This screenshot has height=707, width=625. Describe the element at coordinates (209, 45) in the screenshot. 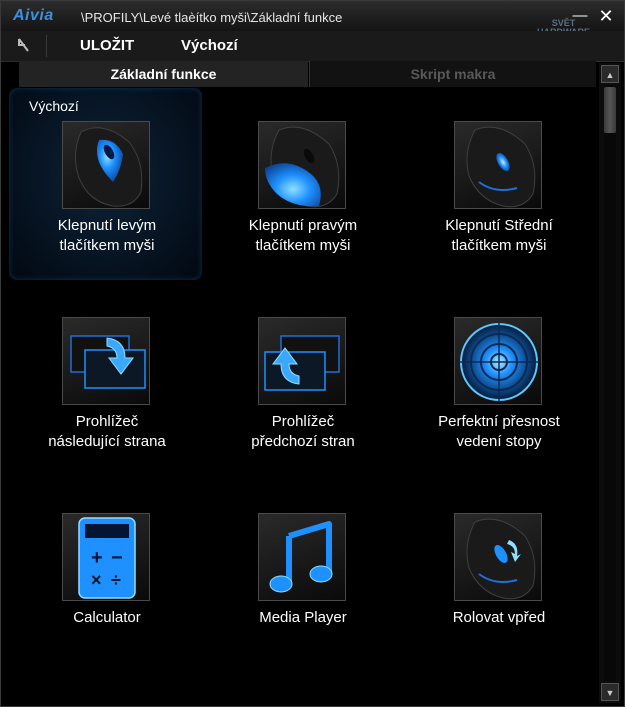

I see `default-button: Výchozí` at that location.